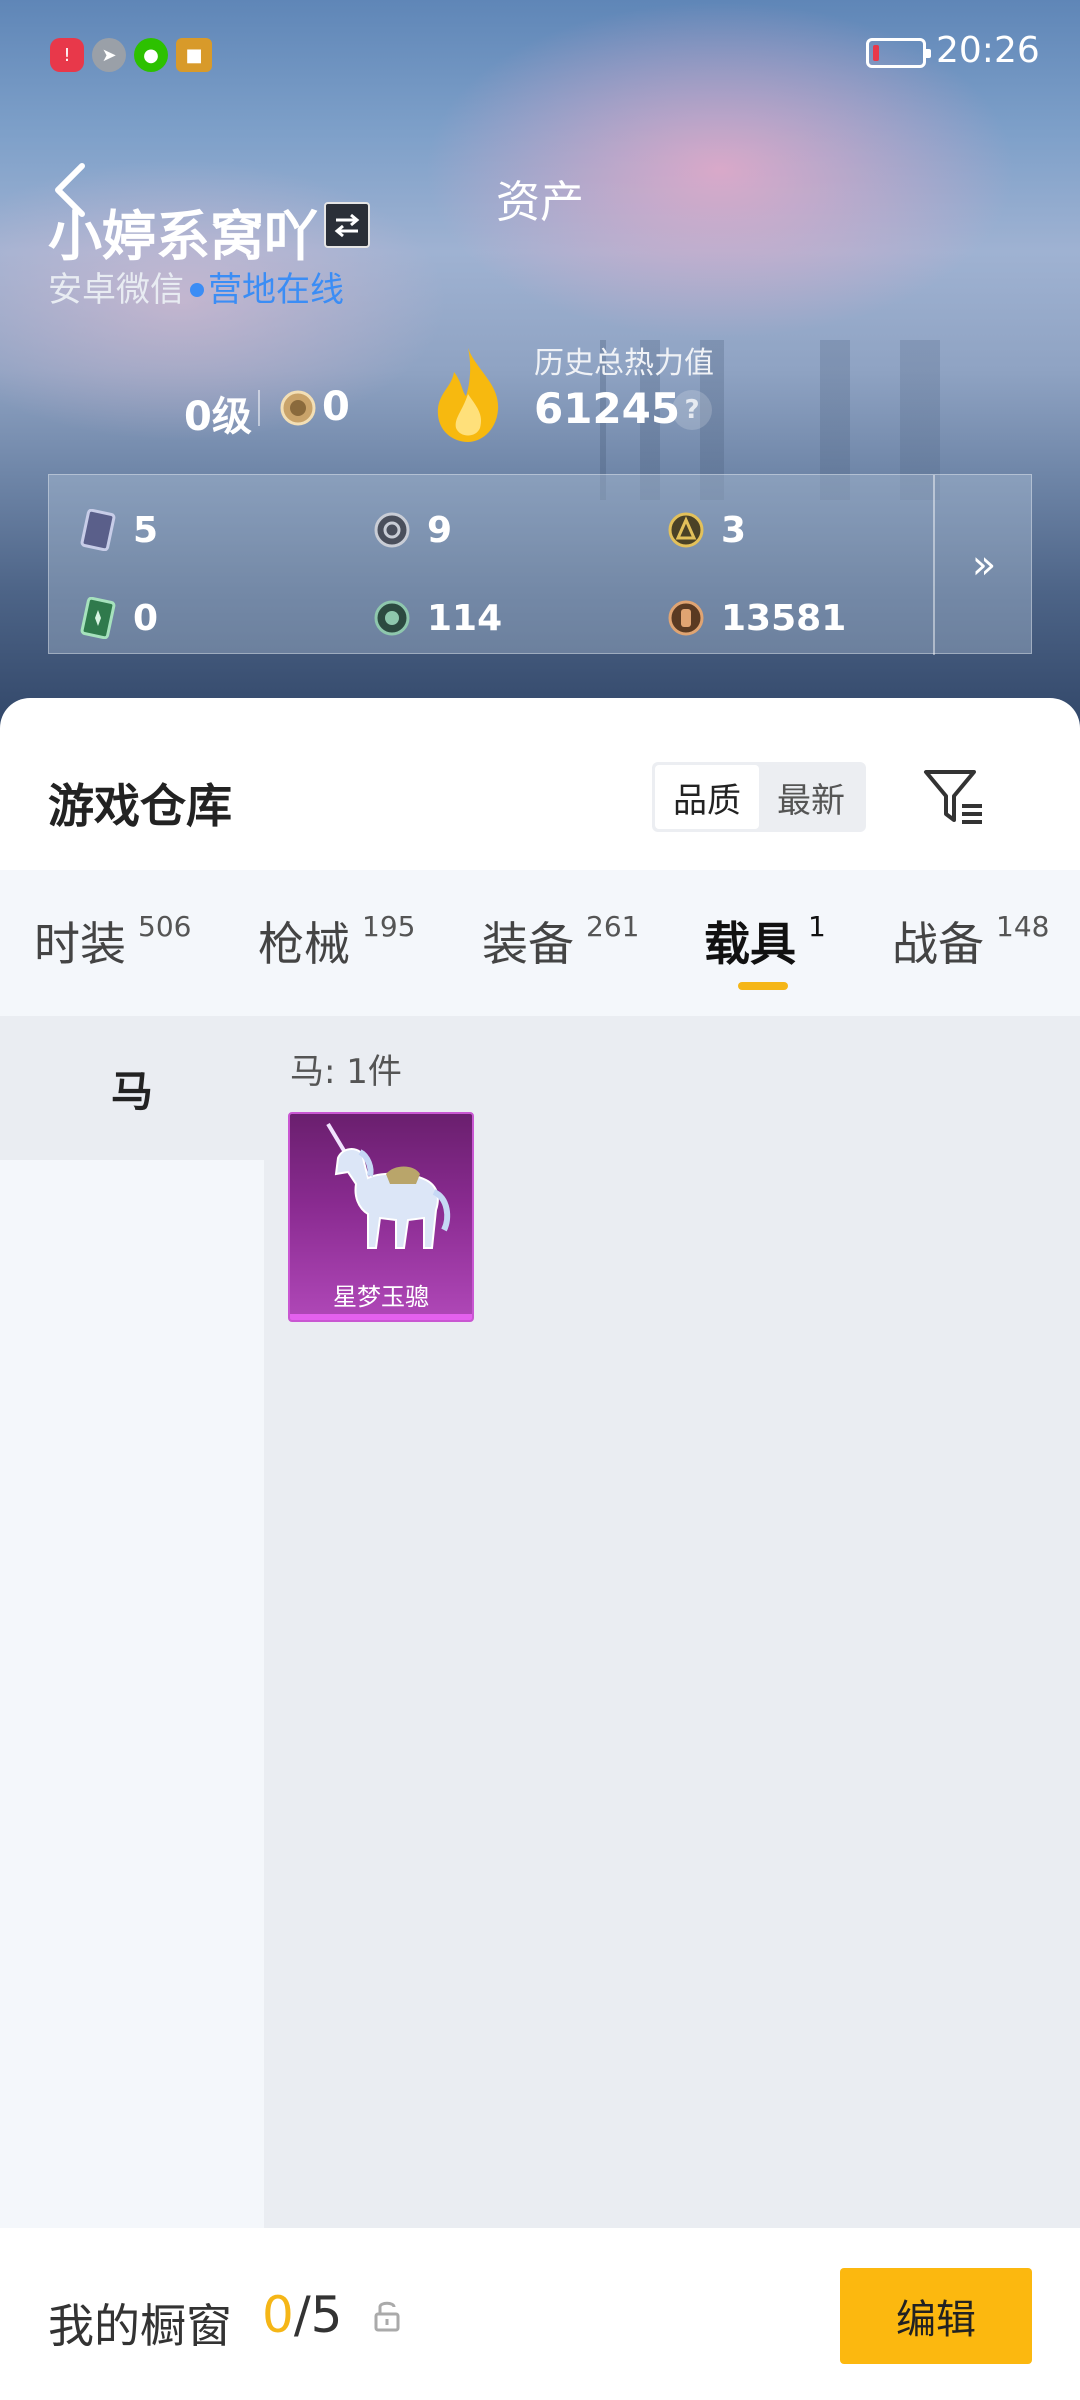 This screenshot has height=2400, width=1080. What do you see at coordinates (763, 986) in the screenshot?
I see `active-tab-indicator` at bounding box center [763, 986].